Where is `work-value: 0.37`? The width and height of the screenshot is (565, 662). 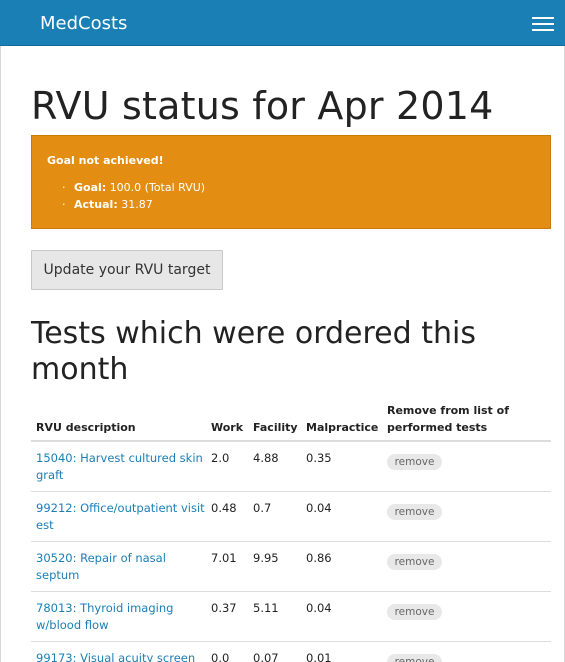
work-value: 0.37 is located at coordinates (224, 608).